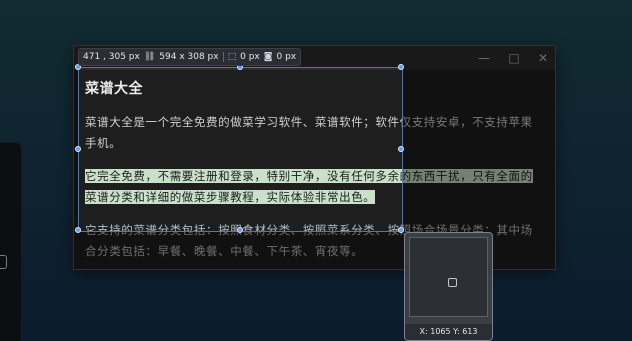 This screenshot has height=341, width=632. What do you see at coordinates (514, 58) in the screenshot?
I see `maximize-button: □` at bounding box center [514, 58].